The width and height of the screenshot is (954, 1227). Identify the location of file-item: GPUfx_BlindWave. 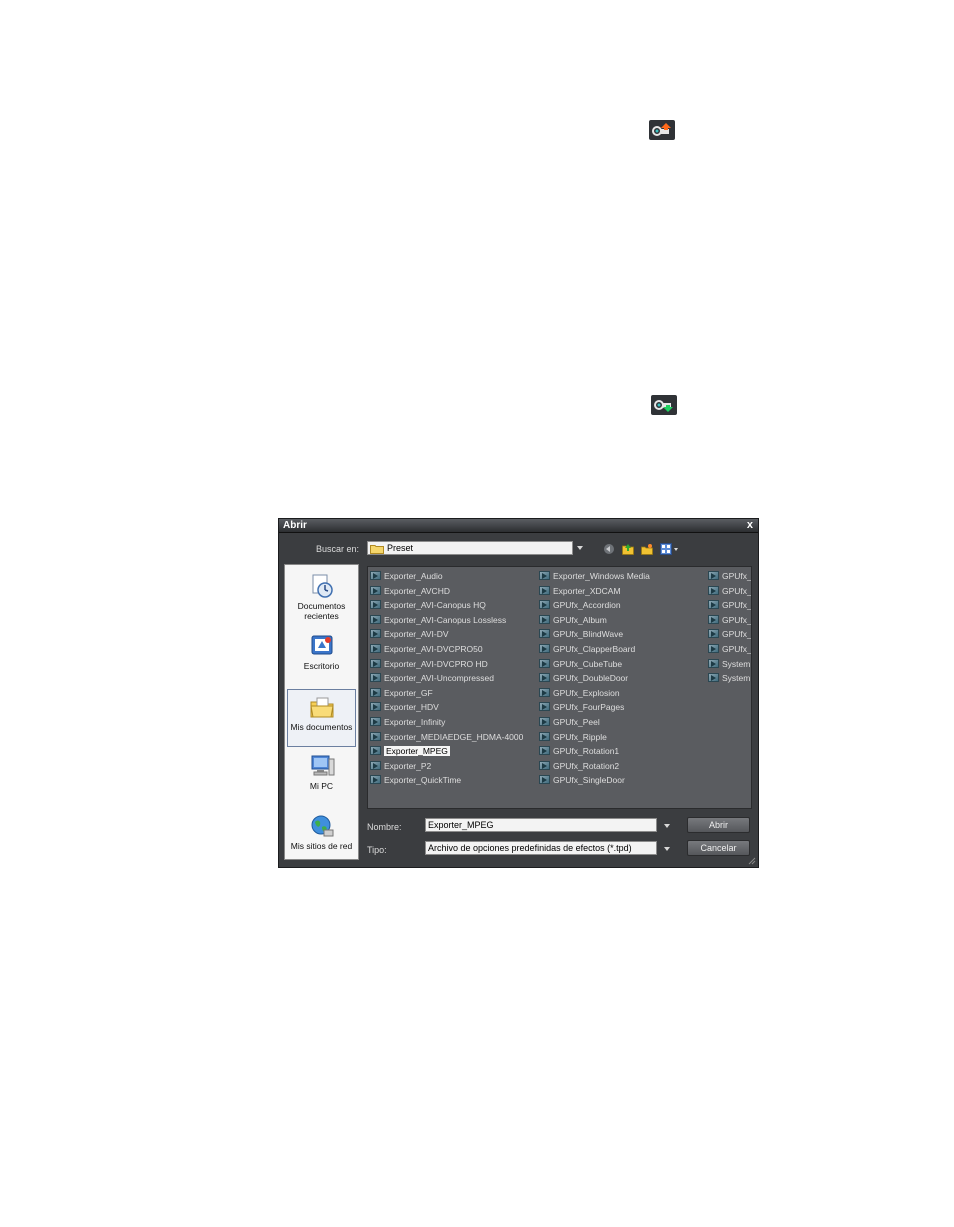
(594, 634).